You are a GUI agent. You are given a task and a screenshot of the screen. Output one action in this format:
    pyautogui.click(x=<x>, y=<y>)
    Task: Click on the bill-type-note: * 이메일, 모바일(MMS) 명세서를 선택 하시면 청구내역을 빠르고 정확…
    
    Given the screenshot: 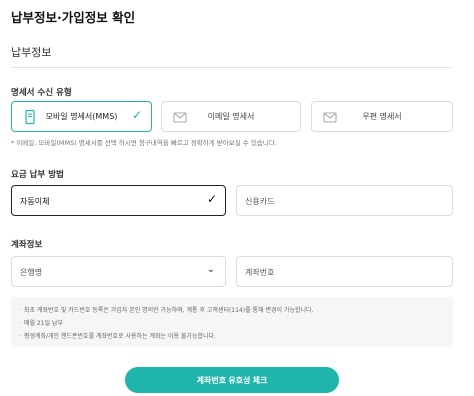 What is the action you would take?
    pyautogui.click(x=144, y=143)
    